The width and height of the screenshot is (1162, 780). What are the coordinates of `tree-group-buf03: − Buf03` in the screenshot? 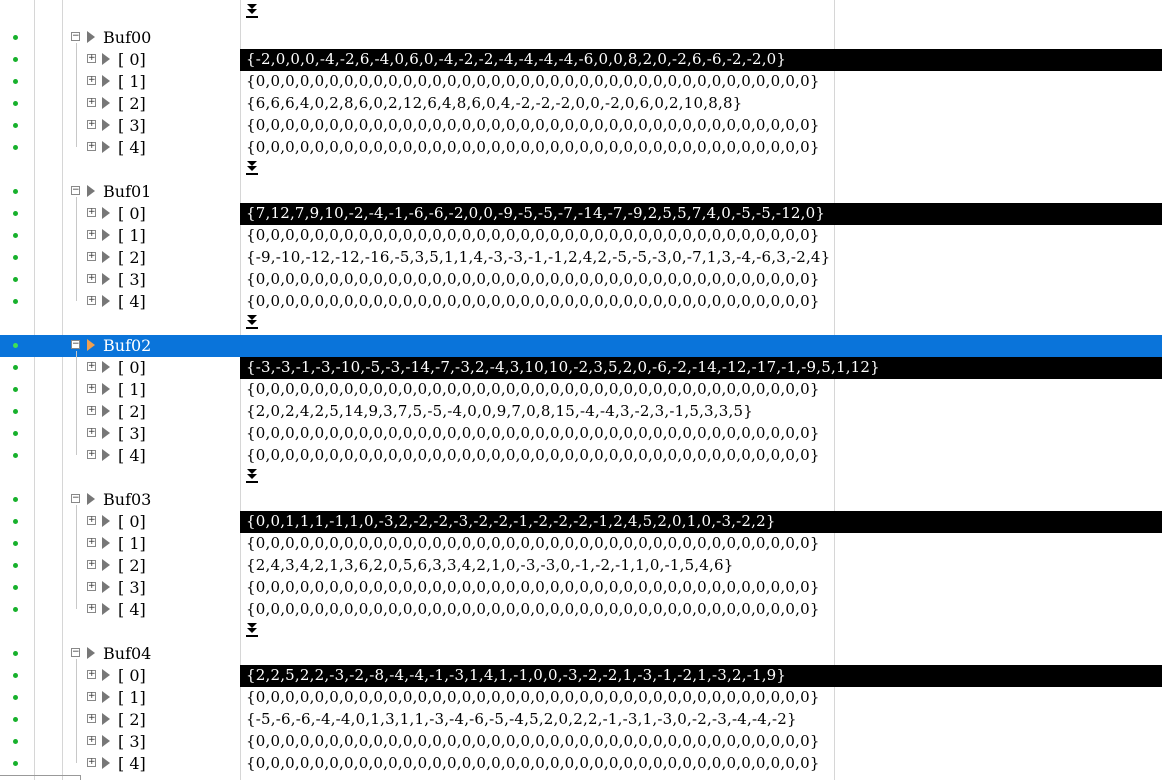 It's located at (581, 500).